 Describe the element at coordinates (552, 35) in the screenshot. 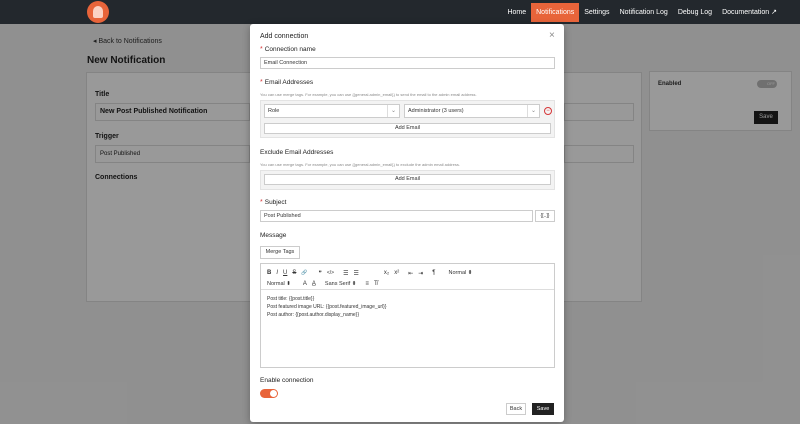

I see `close-icon: ×` at that location.